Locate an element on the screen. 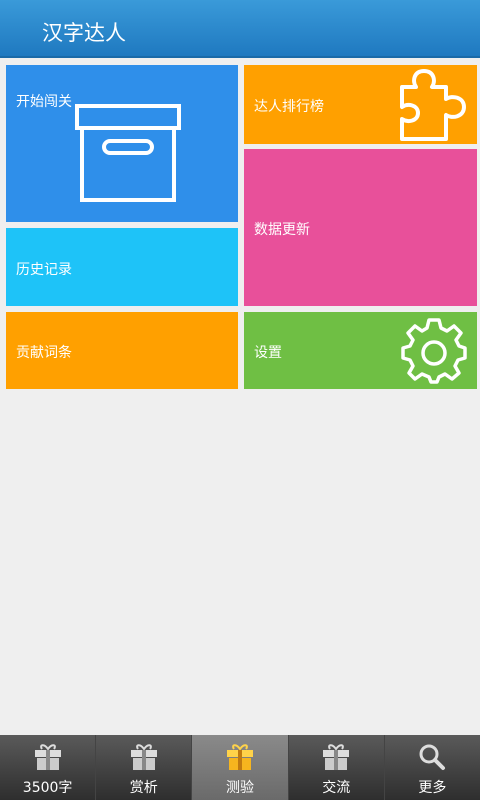 The height and width of the screenshot is (800, 480). tab-label: 交流 is located at coordinates (336, 788).